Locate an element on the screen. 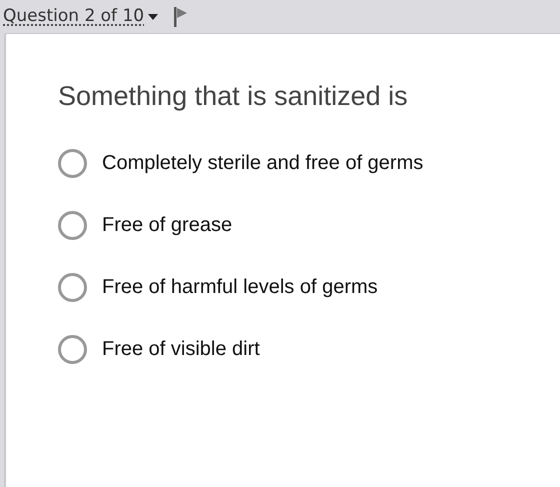 This screenshot has width=560, height=487. option-label: Completely sterile and free of germs is located at coordinates (263, 163).